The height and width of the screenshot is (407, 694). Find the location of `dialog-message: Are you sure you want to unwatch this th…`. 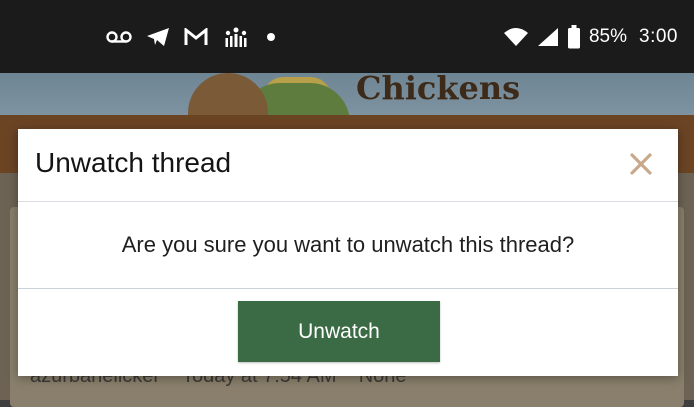

dialog-message: Are you sure you want to unwatch this th… is located at coordinates (348, 244).